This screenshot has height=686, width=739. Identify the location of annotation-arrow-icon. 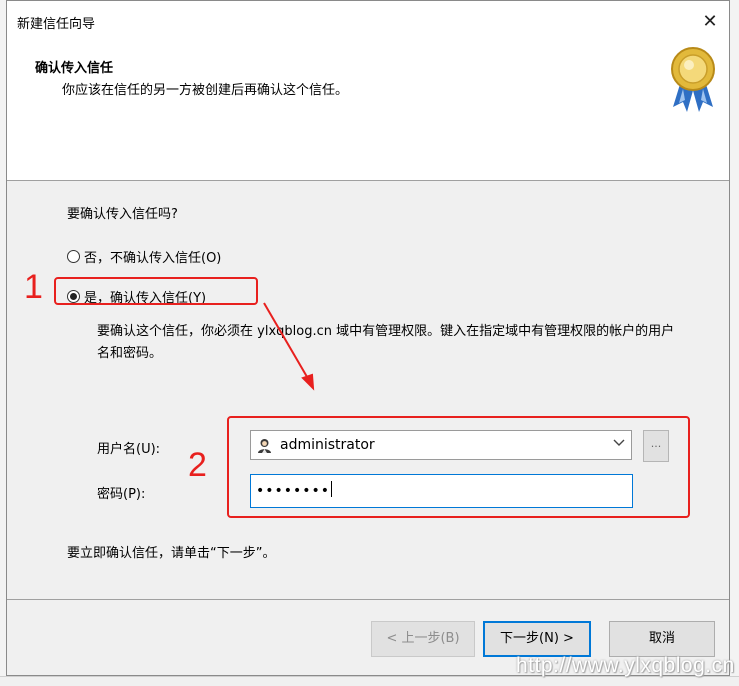
(289, 346).